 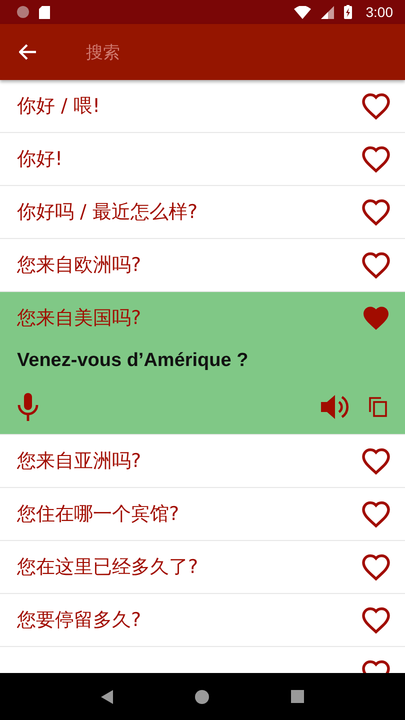 I want to click on sd-card-icon, so click(x=44, y=12).